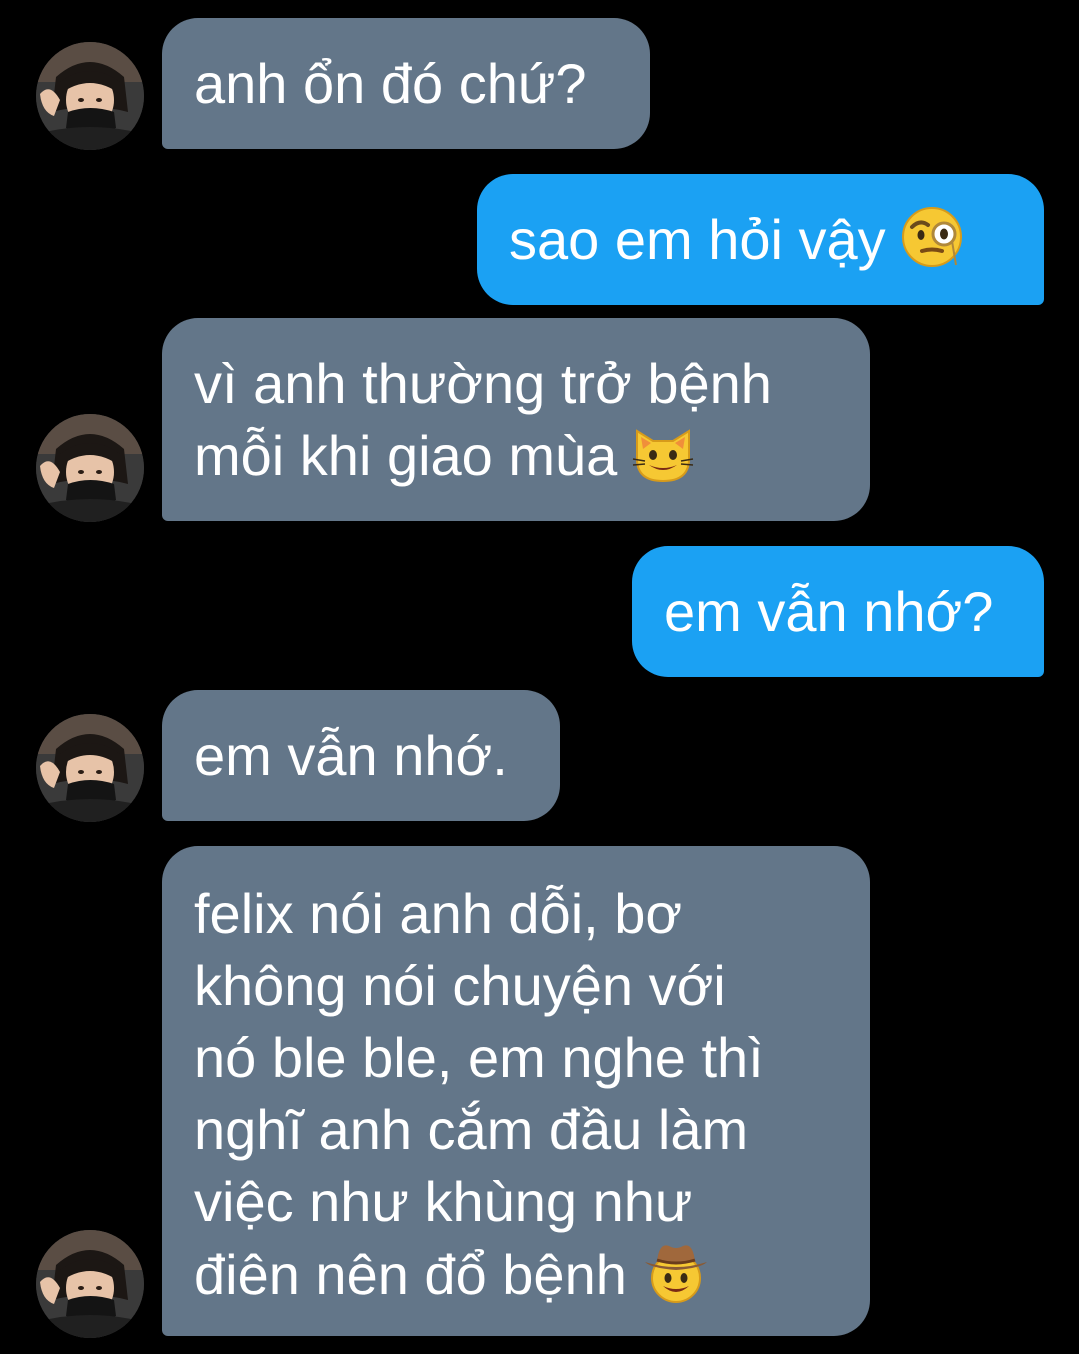 The image size is (1079, 1354). Describe the element at coordinates (460, 985) in the screenshot. I see `message-text: không nói chuyện với` at that location.